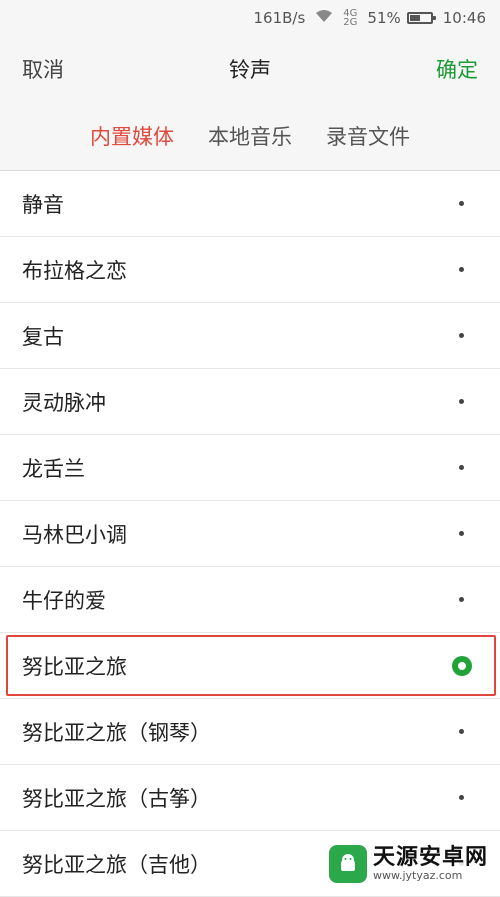 Image resolution: width=500 pixels, height=897 pixels. Describe the element at coordinates (116, 864) in the screenshot. I see `ringtone-label: 努比亚之旅（吉他）` at that location.